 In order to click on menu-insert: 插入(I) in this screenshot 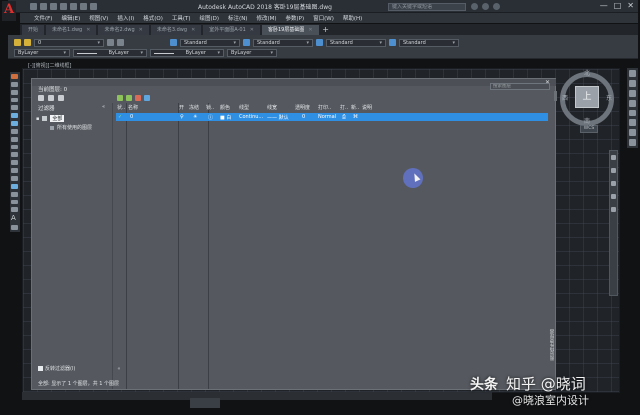, I will do `click(125, 18)`.